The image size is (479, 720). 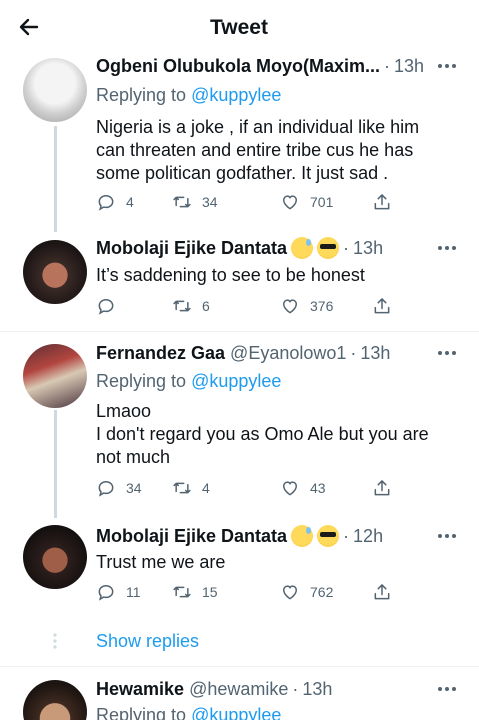 I want to click on back-button, so click(x=29, y=27).